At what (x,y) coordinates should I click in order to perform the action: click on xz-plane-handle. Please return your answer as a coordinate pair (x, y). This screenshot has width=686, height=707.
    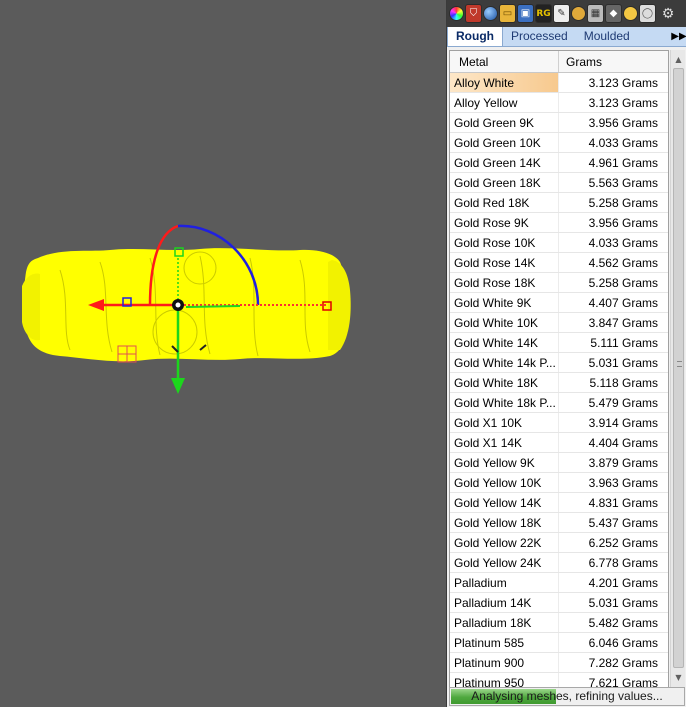
    Looking at the image, I should click on (213, 306).